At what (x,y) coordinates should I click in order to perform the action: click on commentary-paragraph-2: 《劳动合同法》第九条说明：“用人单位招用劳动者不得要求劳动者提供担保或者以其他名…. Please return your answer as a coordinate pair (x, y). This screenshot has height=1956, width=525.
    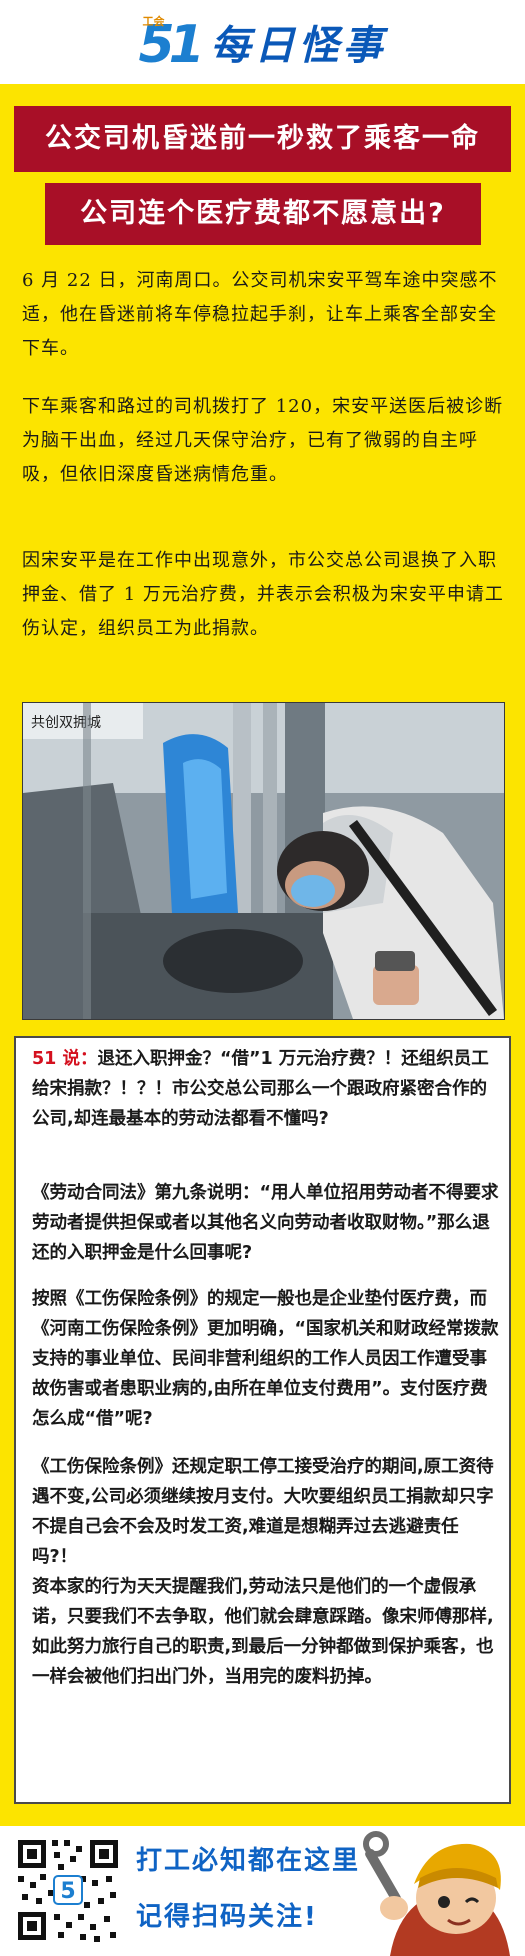
    Looking at the image, I should click on (265, 1223).